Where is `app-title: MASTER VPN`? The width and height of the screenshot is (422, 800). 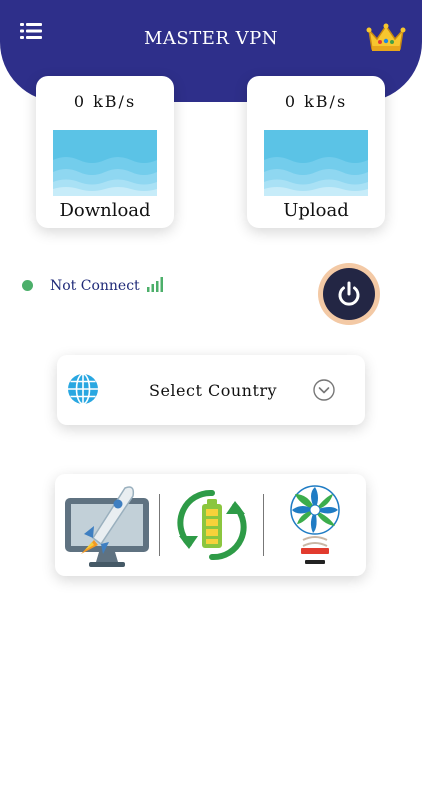
app-title: MASTER VPN is located at coordinates (211, 38).